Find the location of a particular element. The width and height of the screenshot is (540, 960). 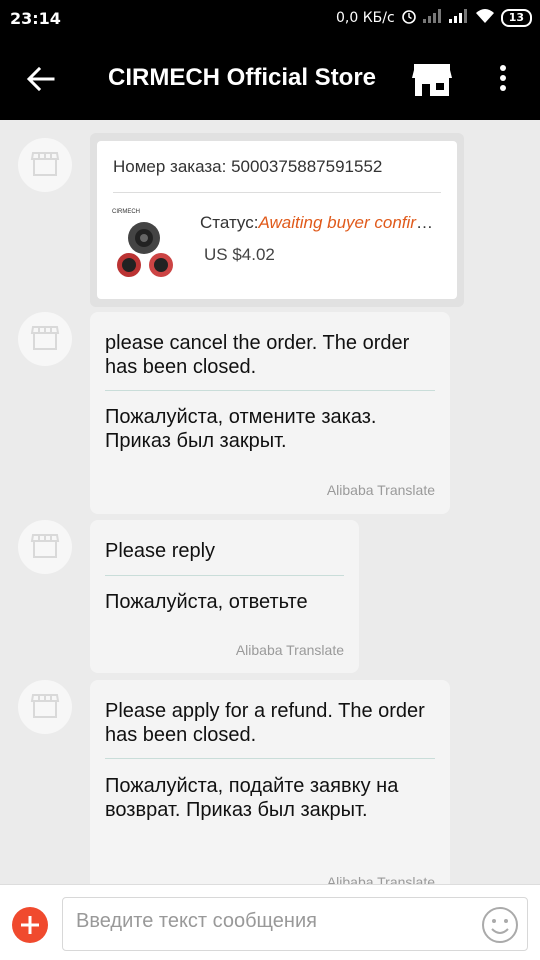

message-input-bar is located at coordinates (270, 922).